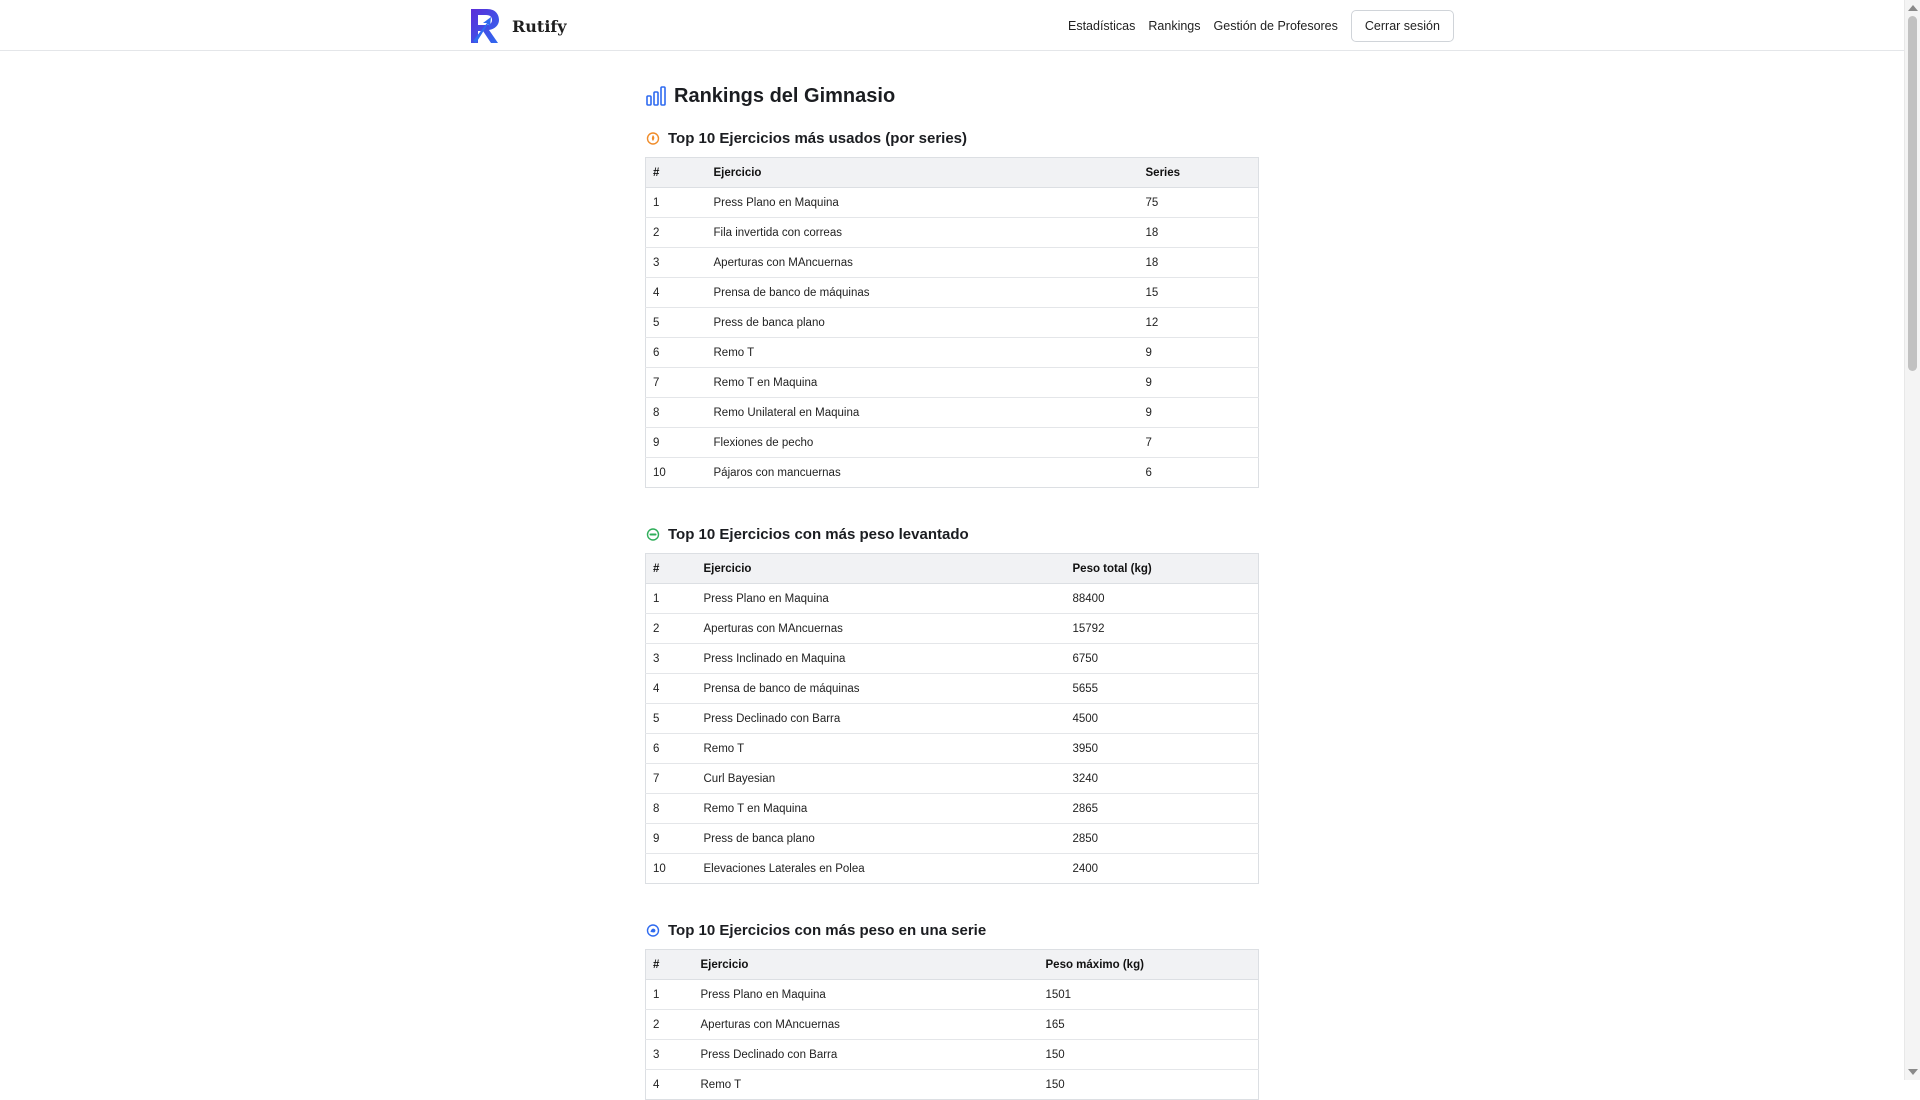 The image size is (1920, 1100). What do you see at coordinates (1162, 838) in the screenshot?
I see `value-cell: 2850` at bounding box center [1162, 838].